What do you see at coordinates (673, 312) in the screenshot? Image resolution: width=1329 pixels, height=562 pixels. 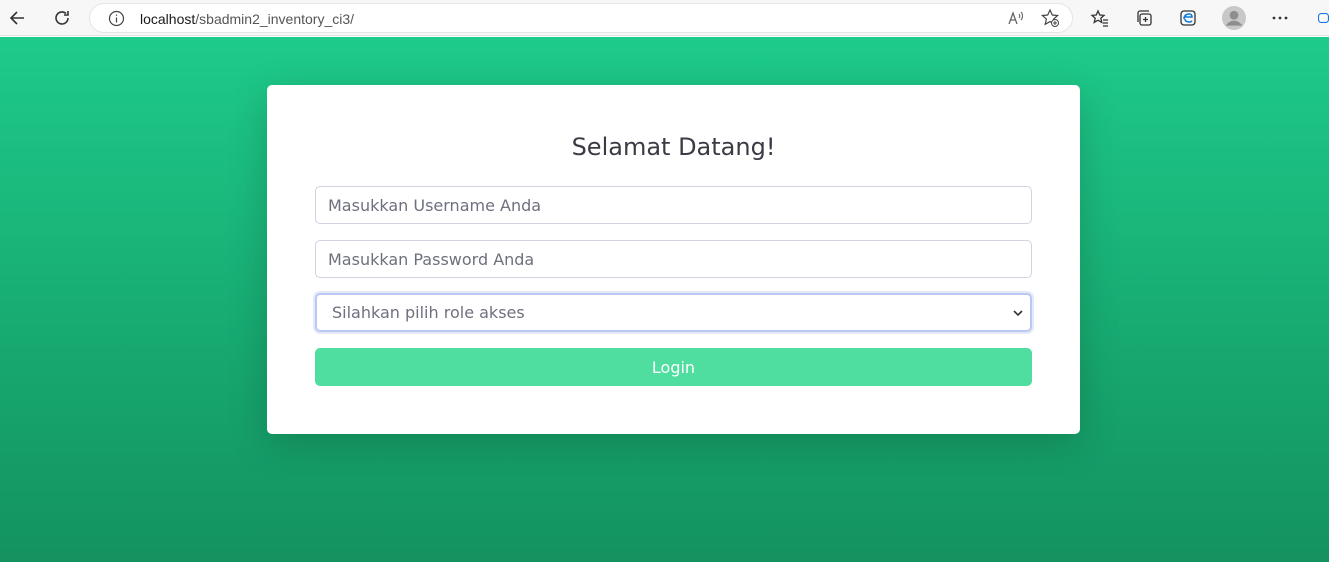 I see `role-select: Silahkan pilih role akses` at bounding box center [673, 312].